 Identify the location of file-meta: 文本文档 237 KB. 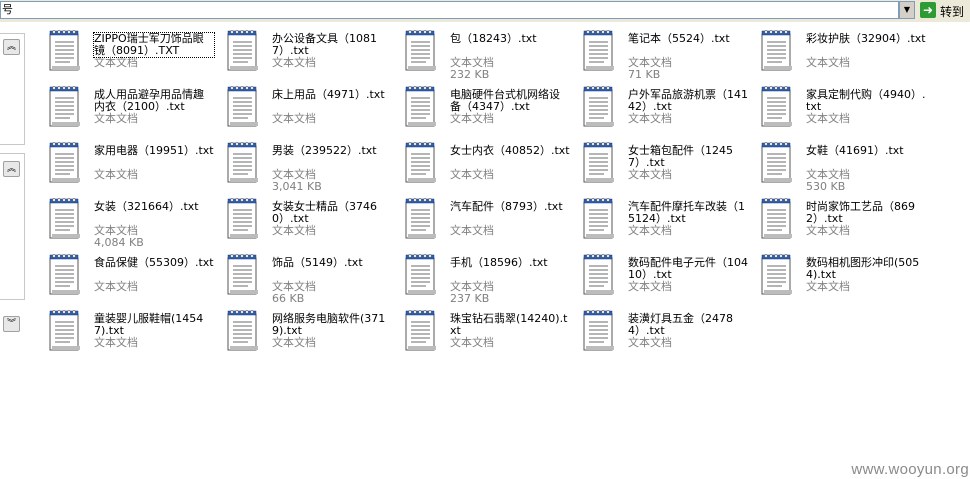
(472, 293).